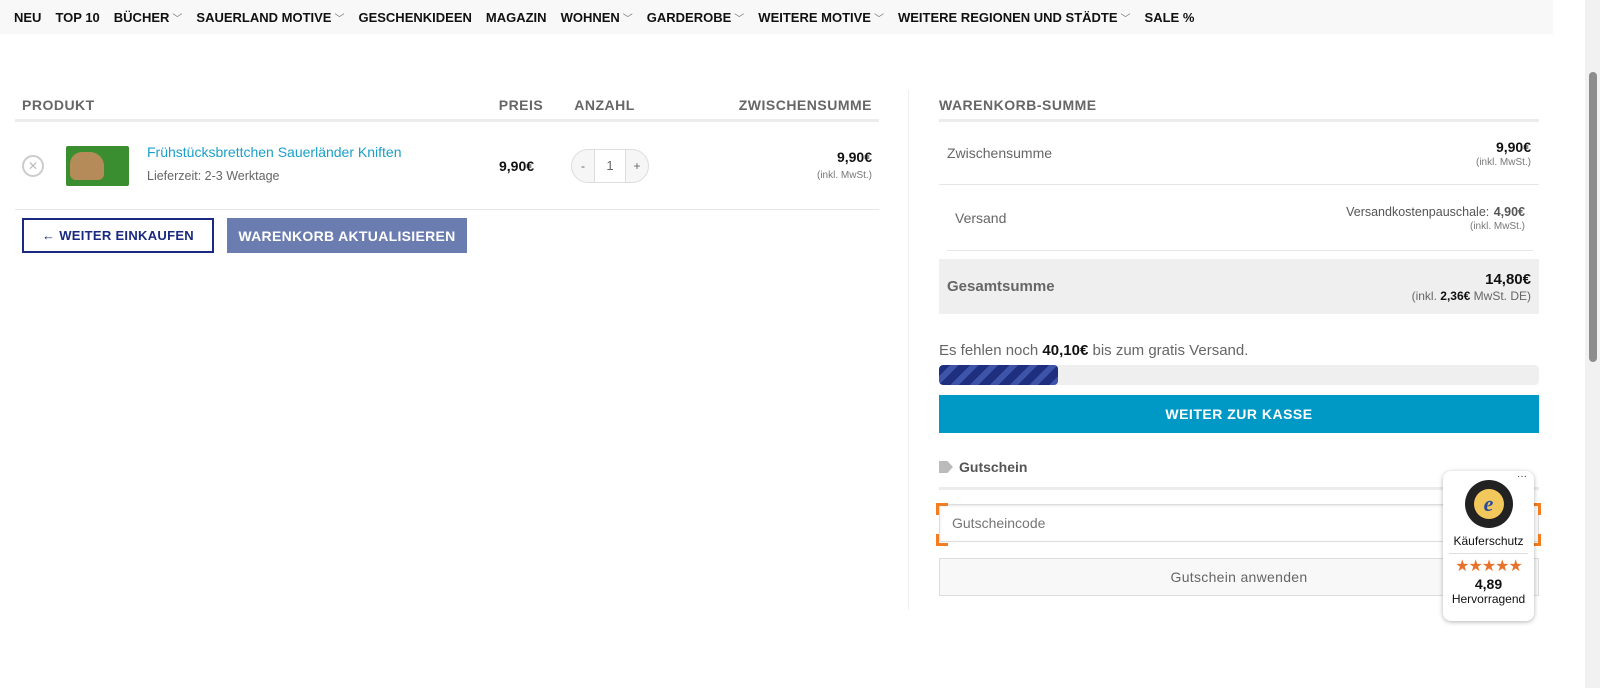 The height and width of the screenshot is (688, 1600). Describe the element at coordinates (844, 166) in the screenshot. I see `item-subtotal: 9,90€ (inkl. MwSt.)` at that location.